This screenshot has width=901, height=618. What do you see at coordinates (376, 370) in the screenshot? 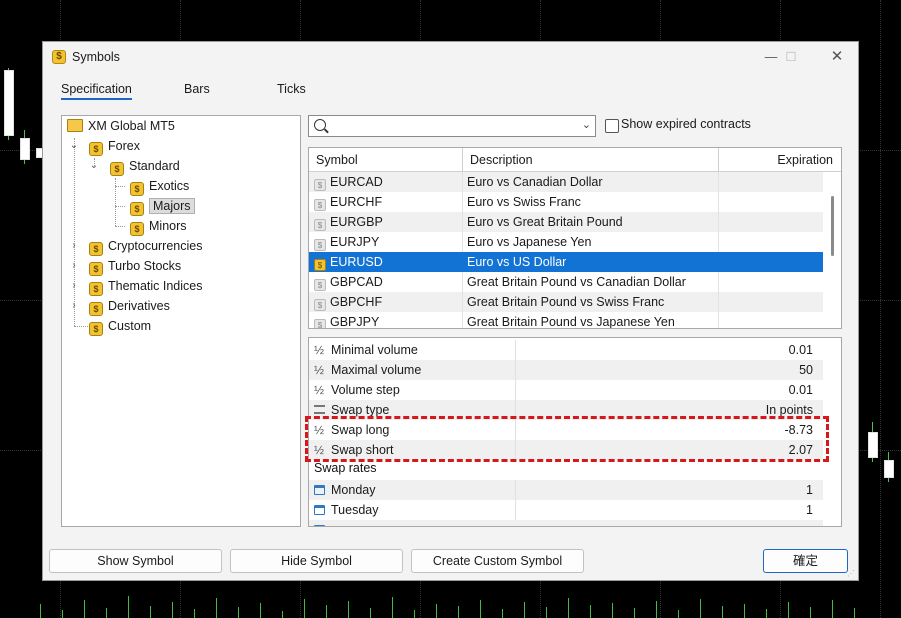
I see `property-name: Maximal volume` at bounding box center [376, 370].